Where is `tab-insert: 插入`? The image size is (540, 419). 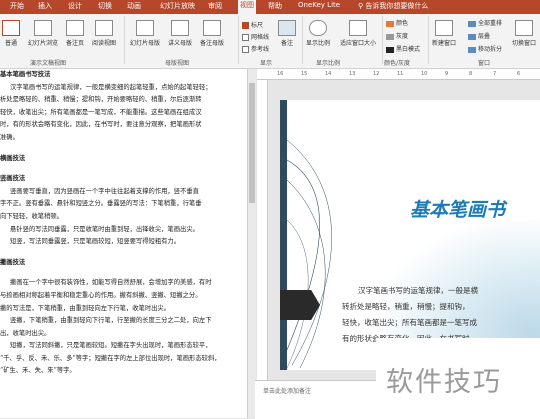 tab-insert: 插入 is located at coordinates (45, 6).